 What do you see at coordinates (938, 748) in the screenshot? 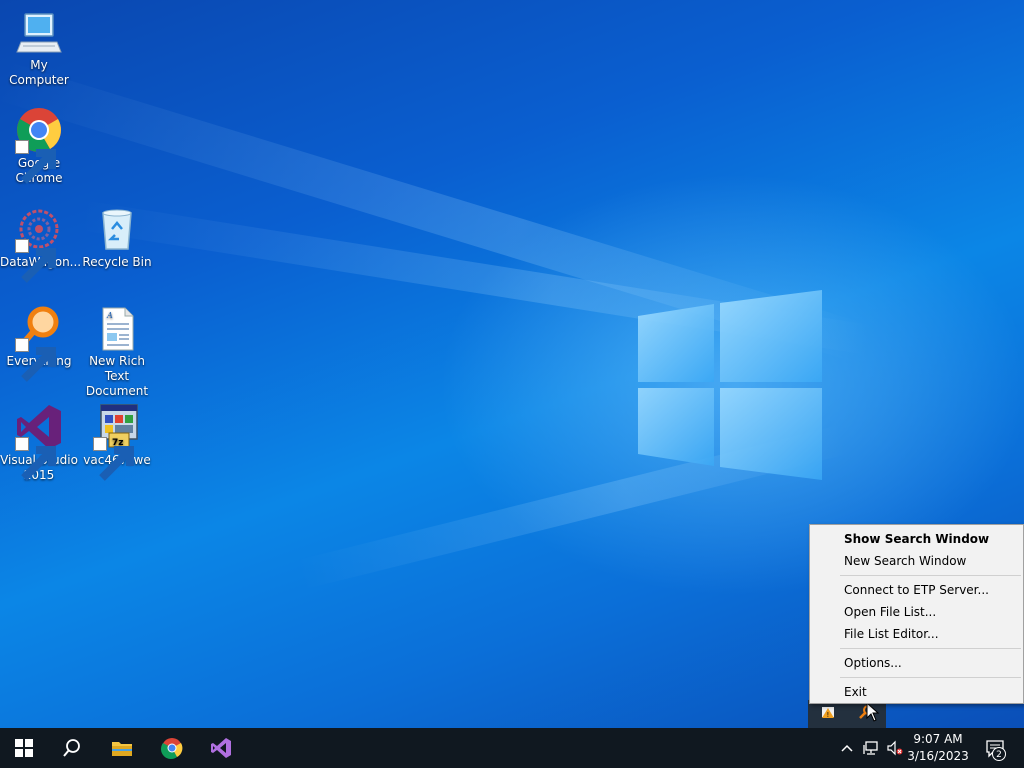
I see `taskbar-clock: 9:07 AM 3/16/2023` at bounding box center [938, 748].